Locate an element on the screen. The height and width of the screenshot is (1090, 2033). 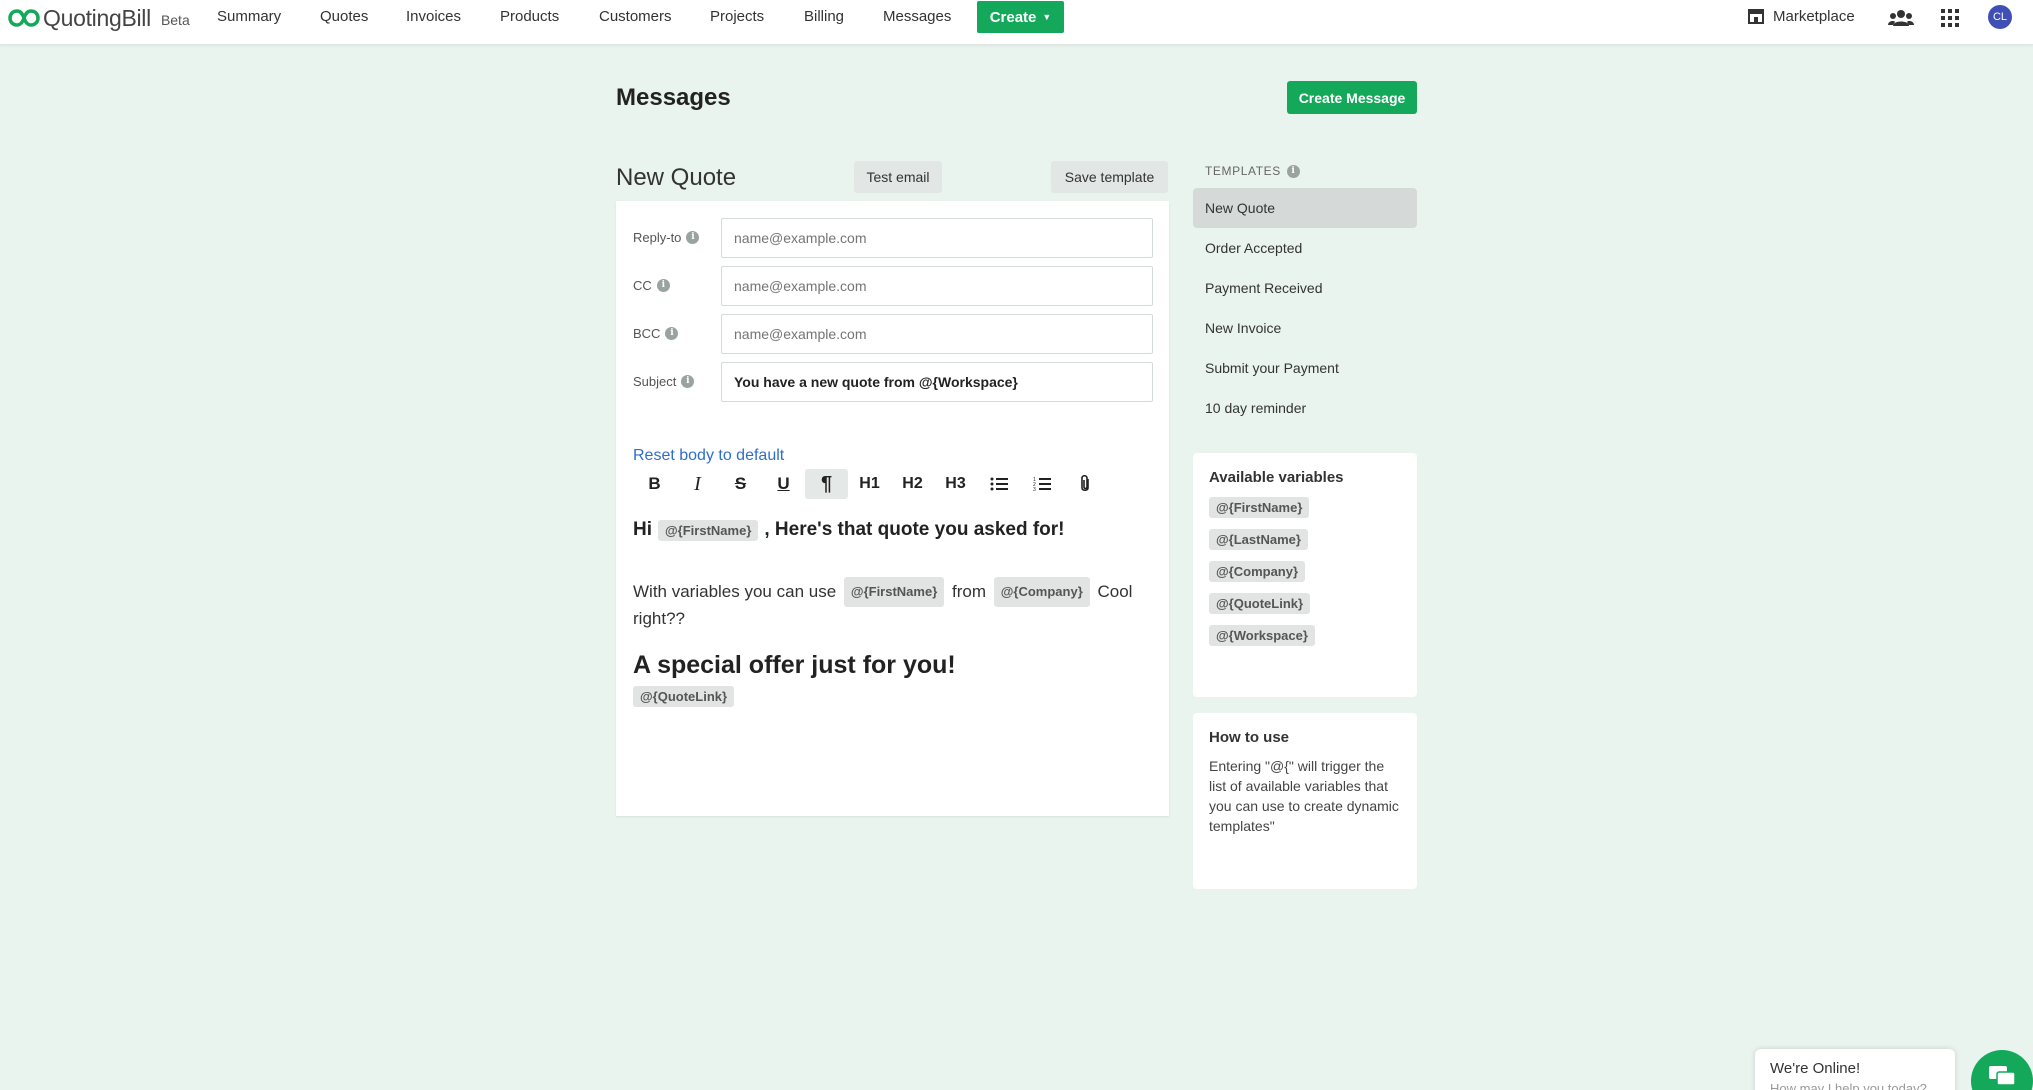
user-avatar: CL is located at coordinates (2000, 17).